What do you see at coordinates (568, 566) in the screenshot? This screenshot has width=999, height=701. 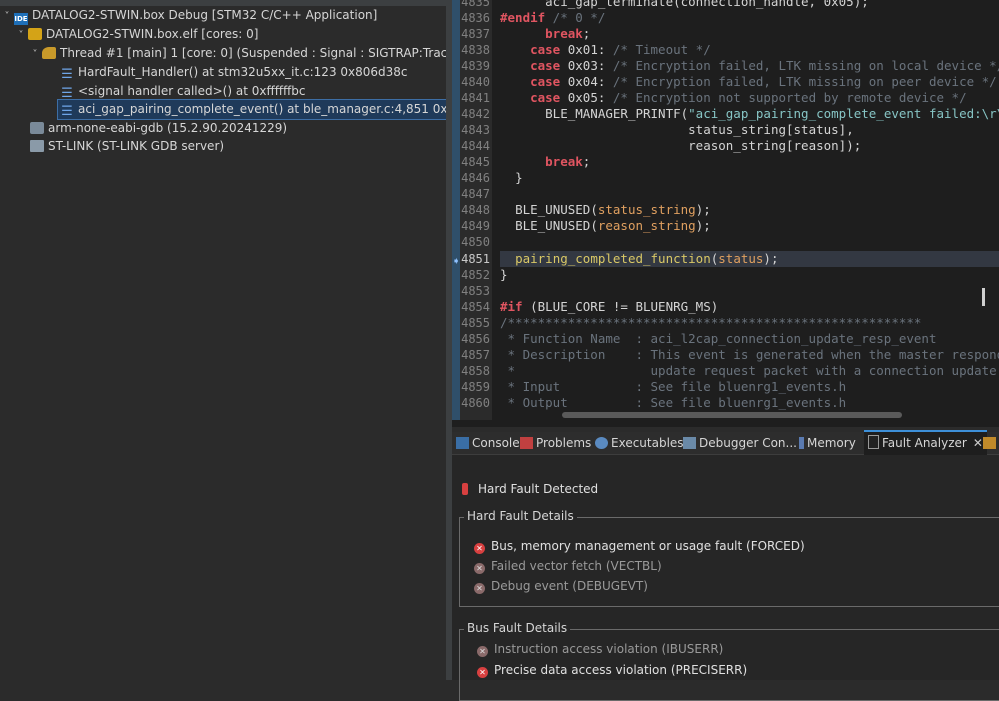 I see `fault-flag-vectbl: ✕ Failed vector fetch (VECTBL)` at bounding box center [568, 566].